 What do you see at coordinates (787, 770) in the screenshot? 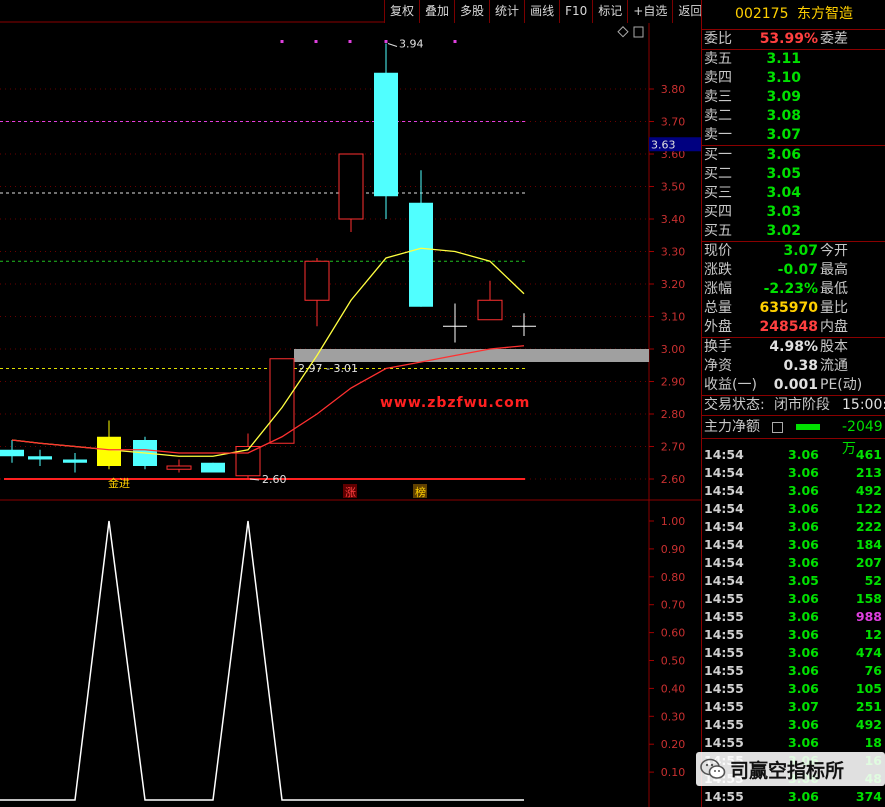
I see `wechat-account-name: 司赢空指标所` at bounding box center [787, 770].